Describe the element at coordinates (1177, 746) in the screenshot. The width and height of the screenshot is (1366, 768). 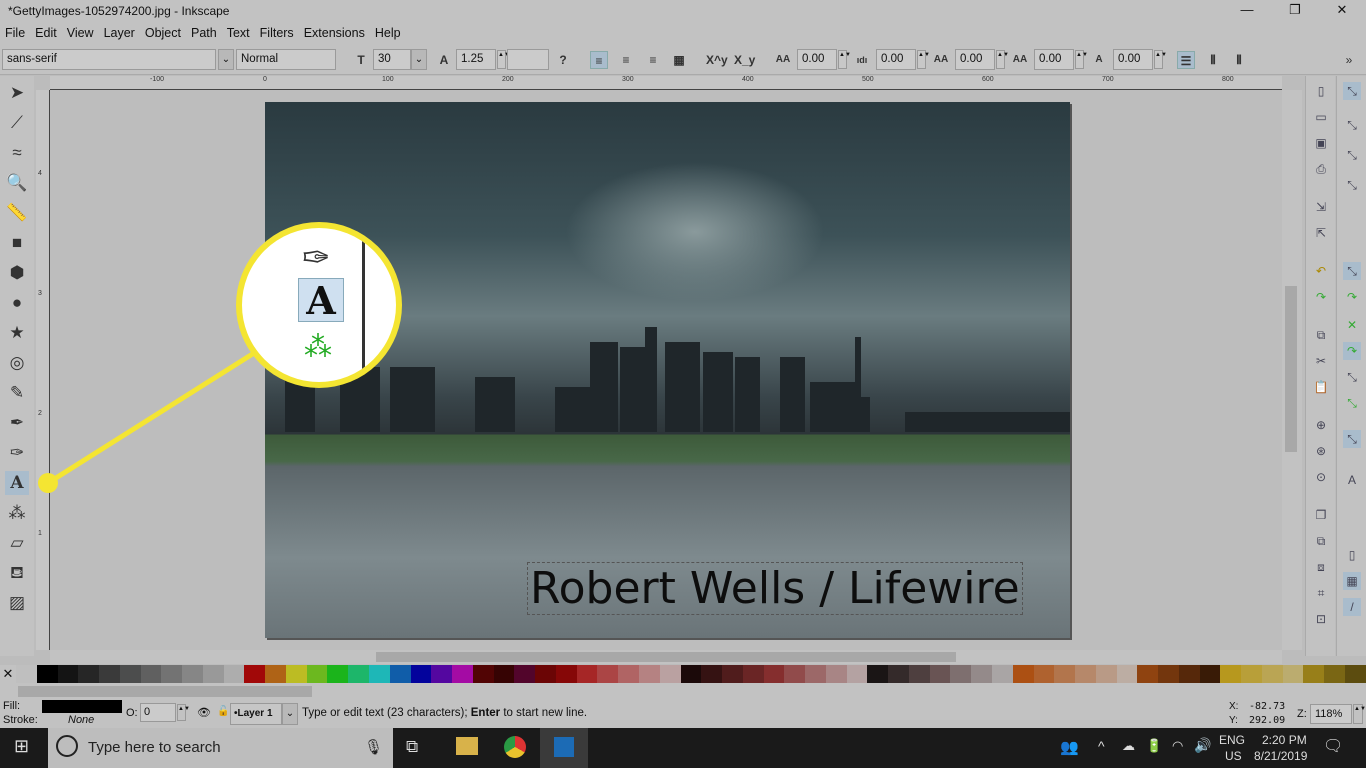
I see `wifi-icon: ◠` at that location.